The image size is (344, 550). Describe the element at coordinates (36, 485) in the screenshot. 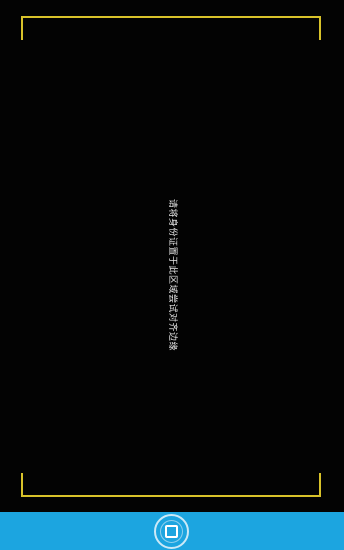

I see `frame-corner-bottom-left` at that location.